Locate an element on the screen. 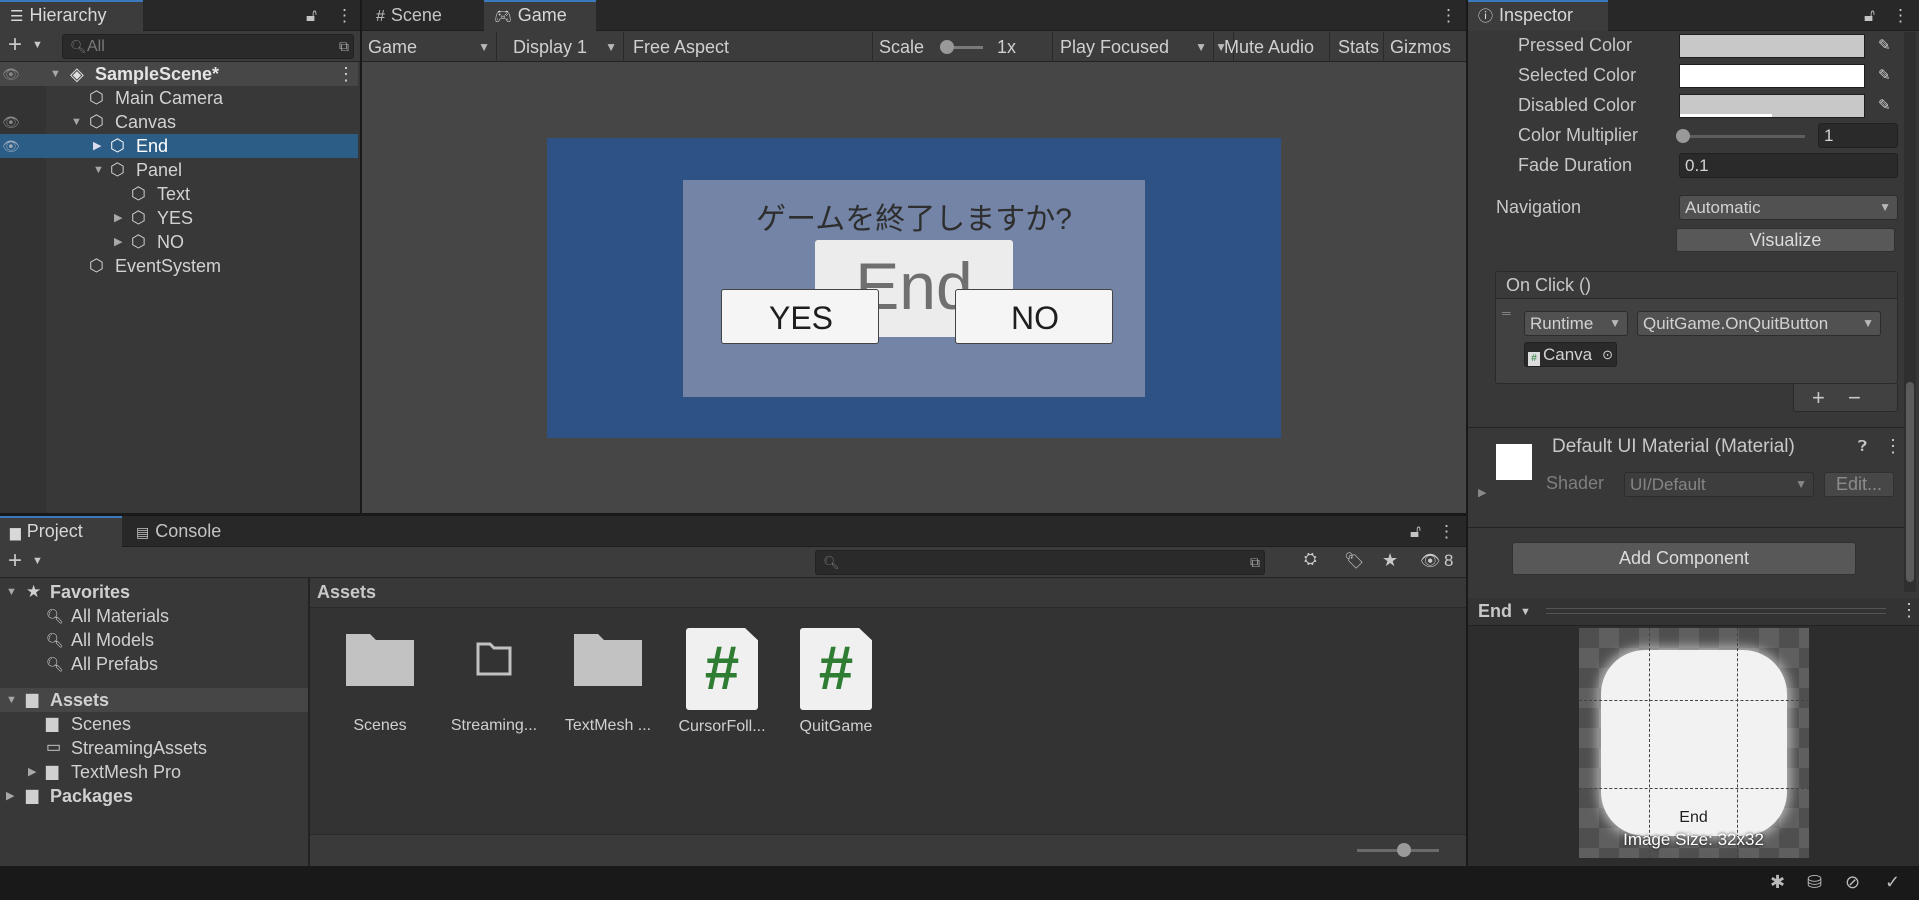 This screenshot has width=1919, height=900. project-search-input: 🔍︎ ⧉ is located at coordinates (1040, 562).